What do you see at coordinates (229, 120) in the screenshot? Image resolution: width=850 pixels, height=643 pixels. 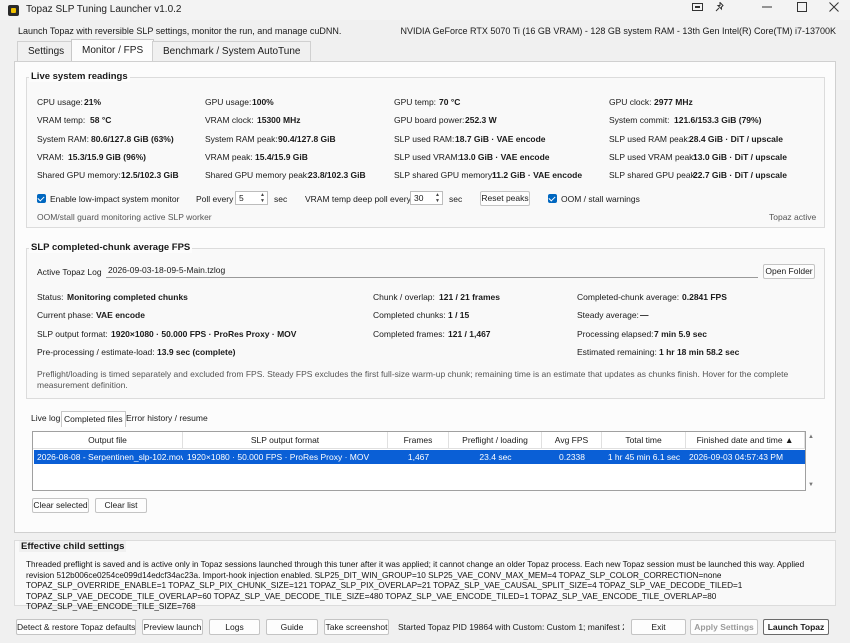 I see `reading-label: VRAM clock:` at bounding box center [229, 120].